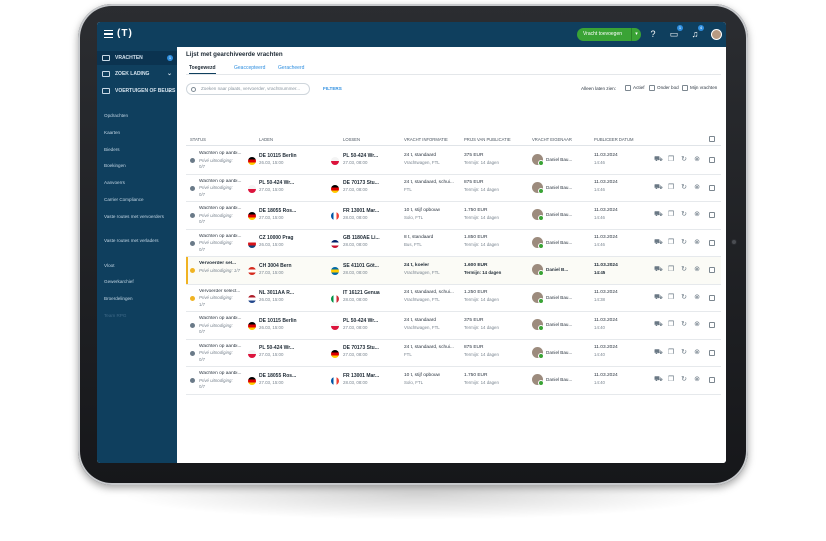  I want to click on publish-time: 14:40, so click(599, 327).